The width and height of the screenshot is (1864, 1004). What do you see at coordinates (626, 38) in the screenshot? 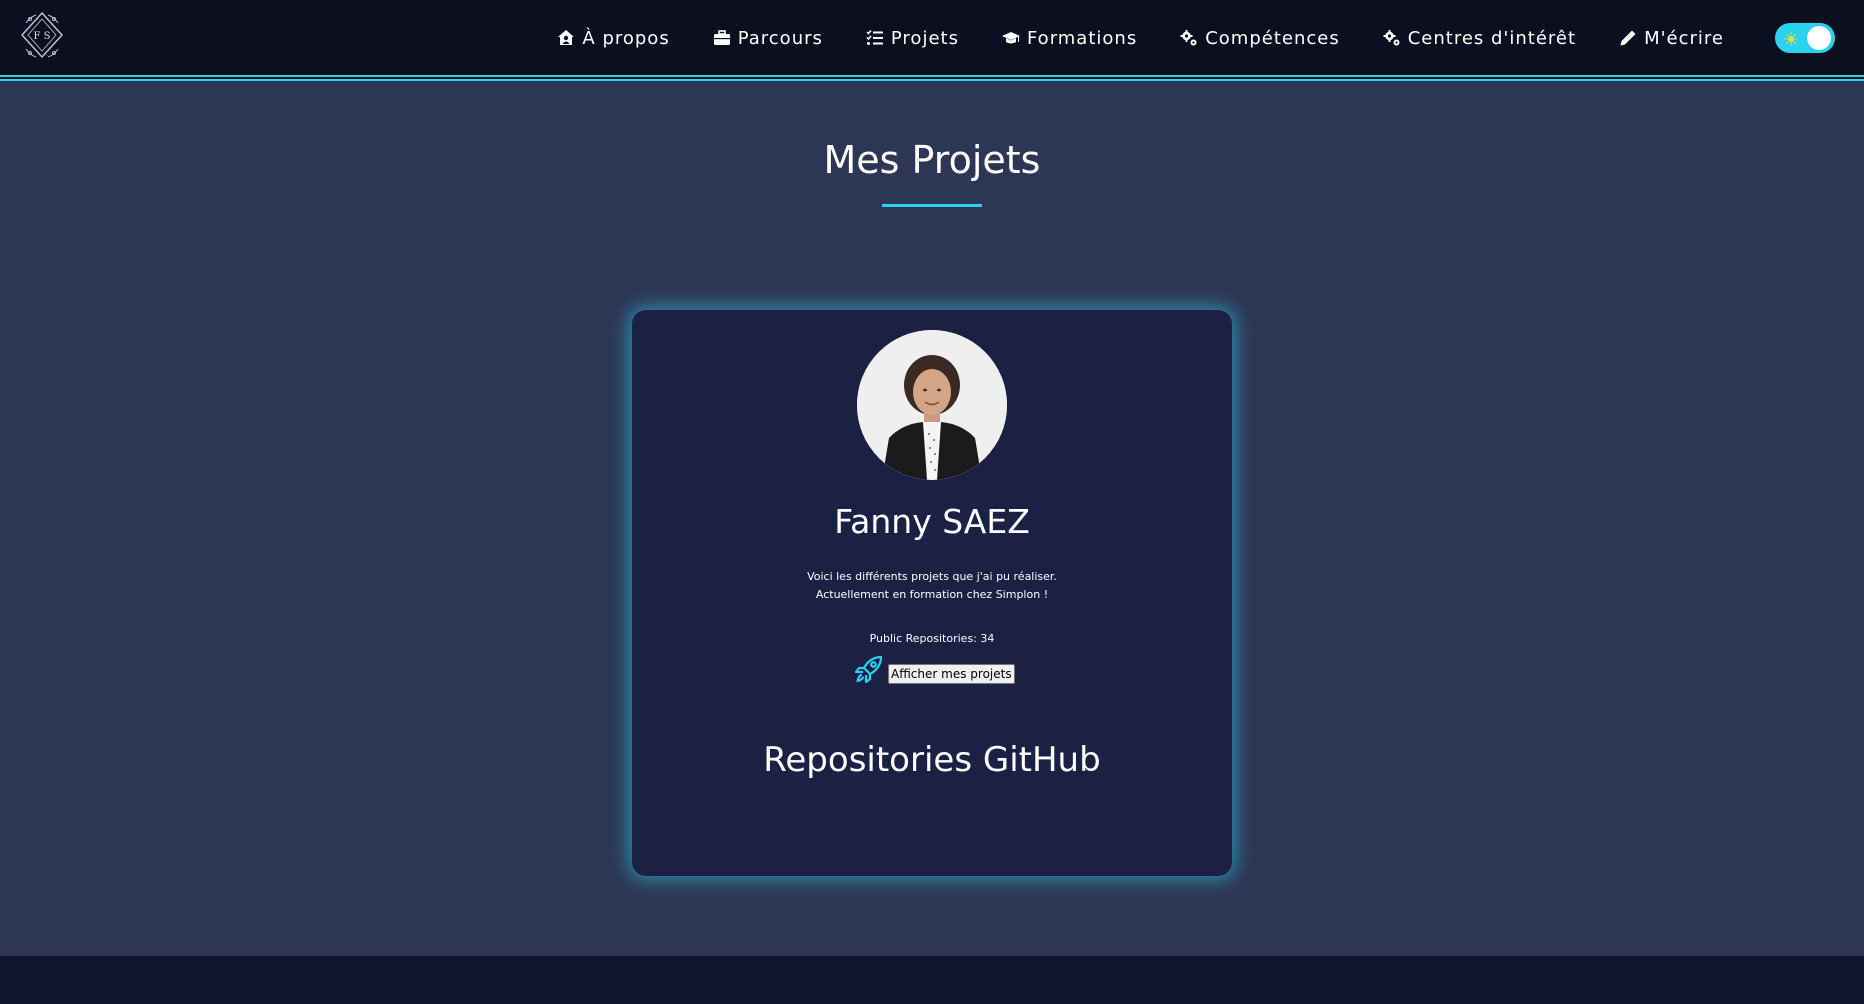
I see `nav-item-label: À propos` at bounding box center [626, 38].